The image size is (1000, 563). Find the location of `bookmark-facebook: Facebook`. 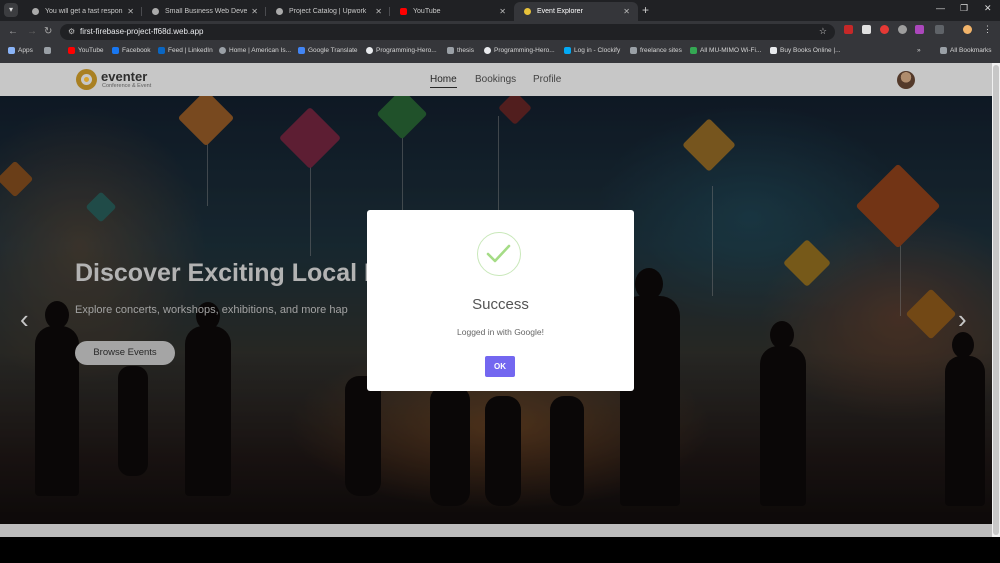

bookmark-facebook: Facebook is located at coordinates (131, 50).